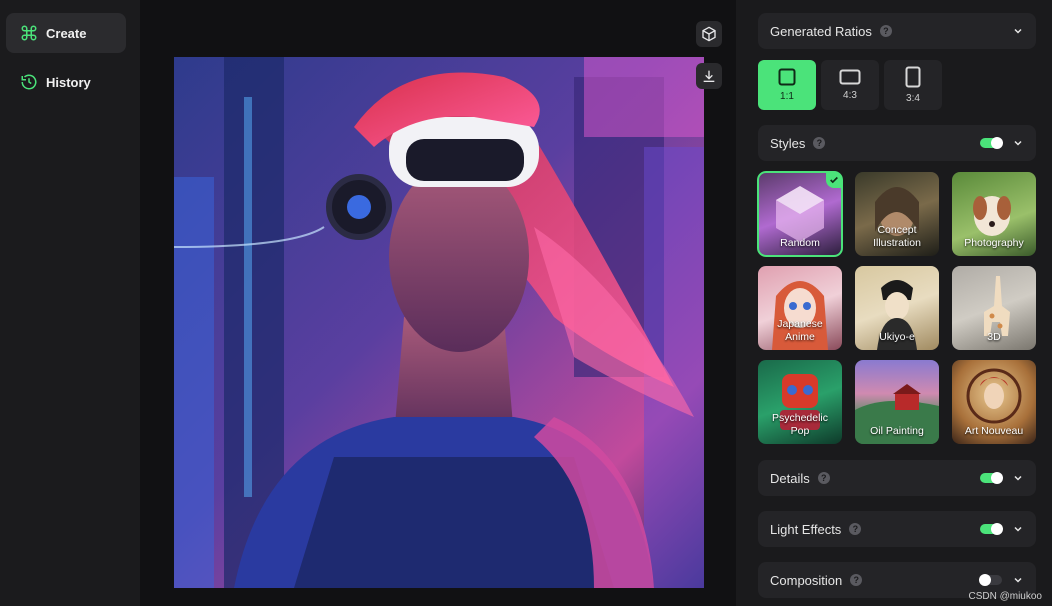 The image size is (1052, 606). Describe the element at coordinates (994, 337) in the screenshot. I see `style-card-label: 3D` at that location.